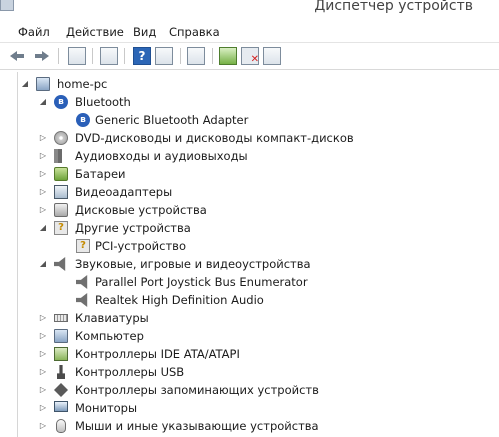  I want to click on disable-device-button: ✕, so click(250, 56).